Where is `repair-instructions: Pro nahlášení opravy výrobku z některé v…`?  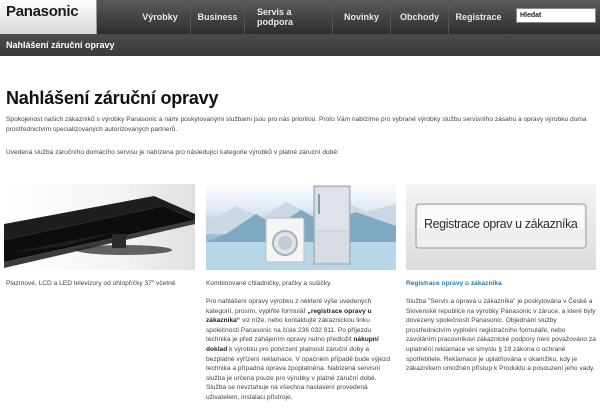 repair-instructions: Pro nahlášení opravy výrobku z některé v… is located at coordinates (298, 350).